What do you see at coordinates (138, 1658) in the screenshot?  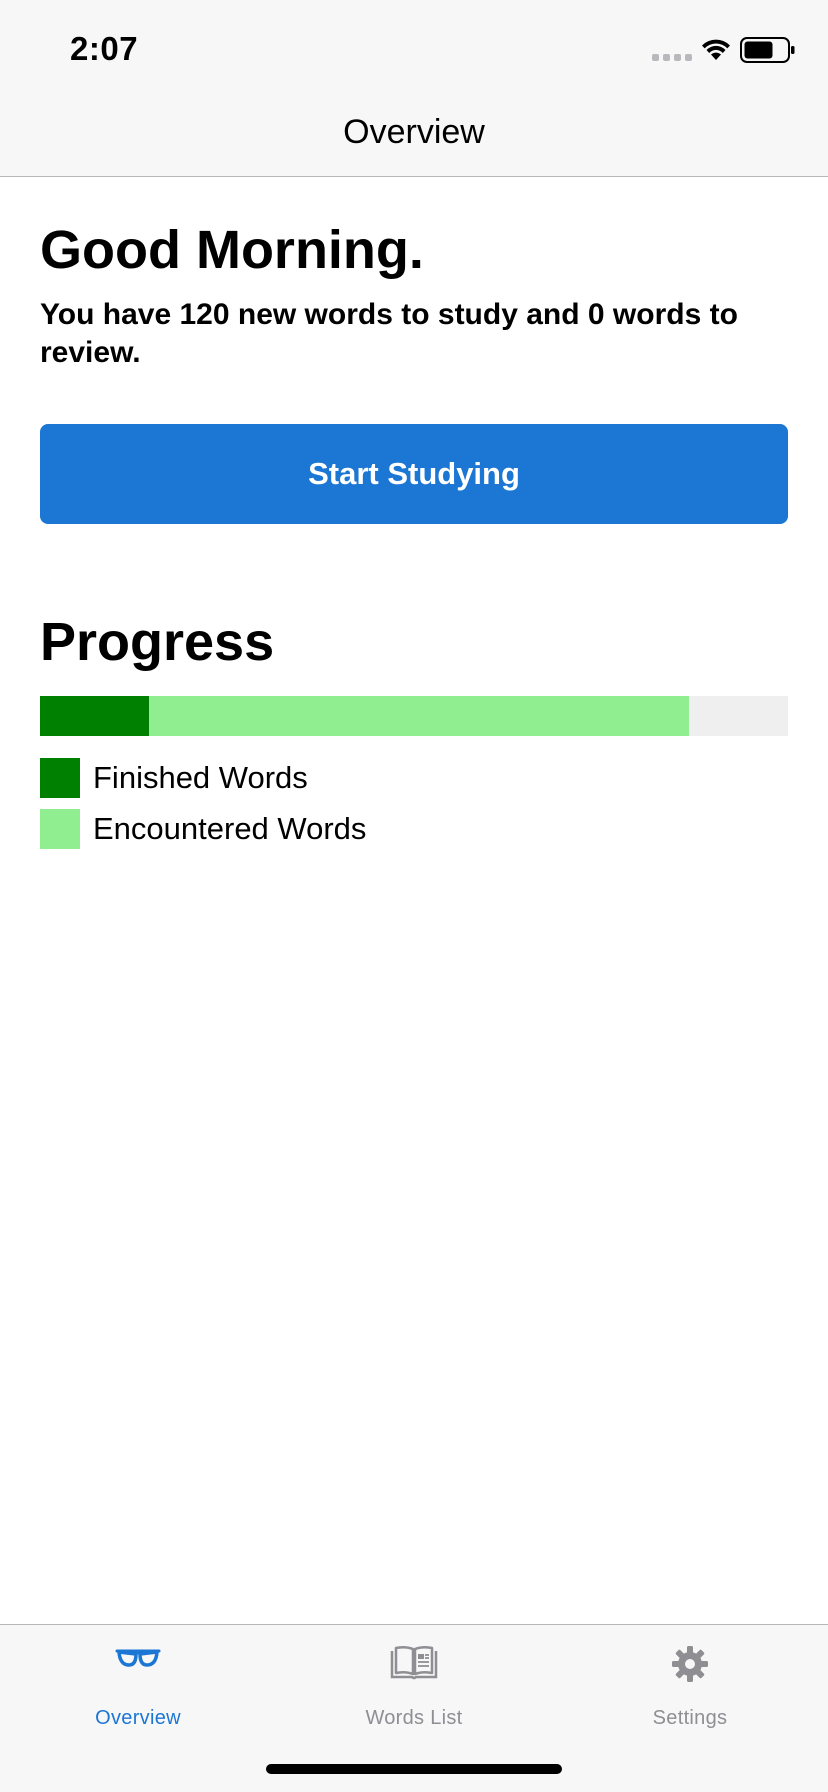 I see `glasses-icon` at bounding box center [138, 1658].